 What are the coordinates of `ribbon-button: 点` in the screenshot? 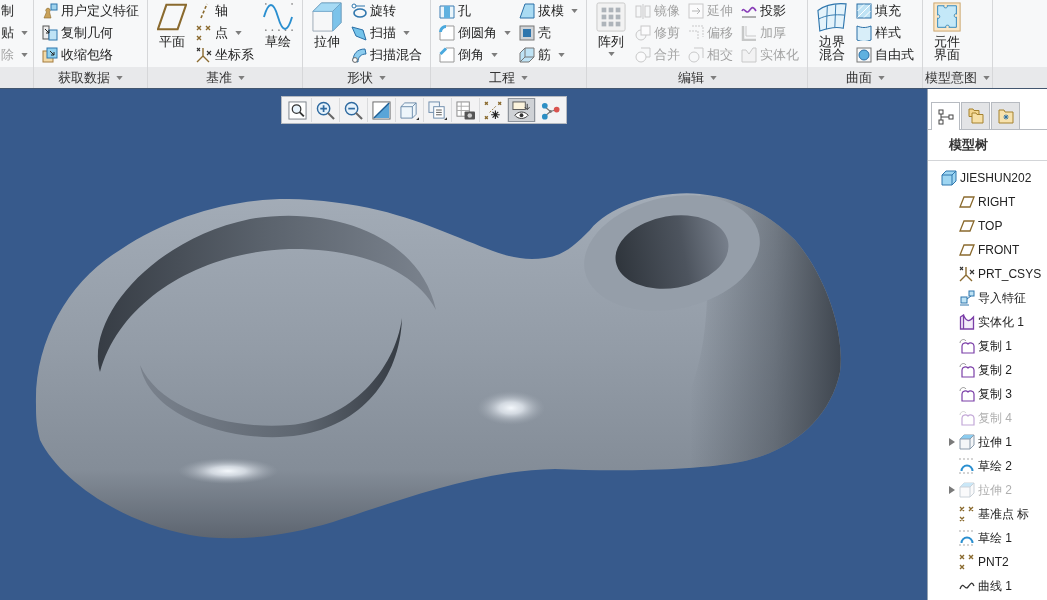 It's located at (225, 33).